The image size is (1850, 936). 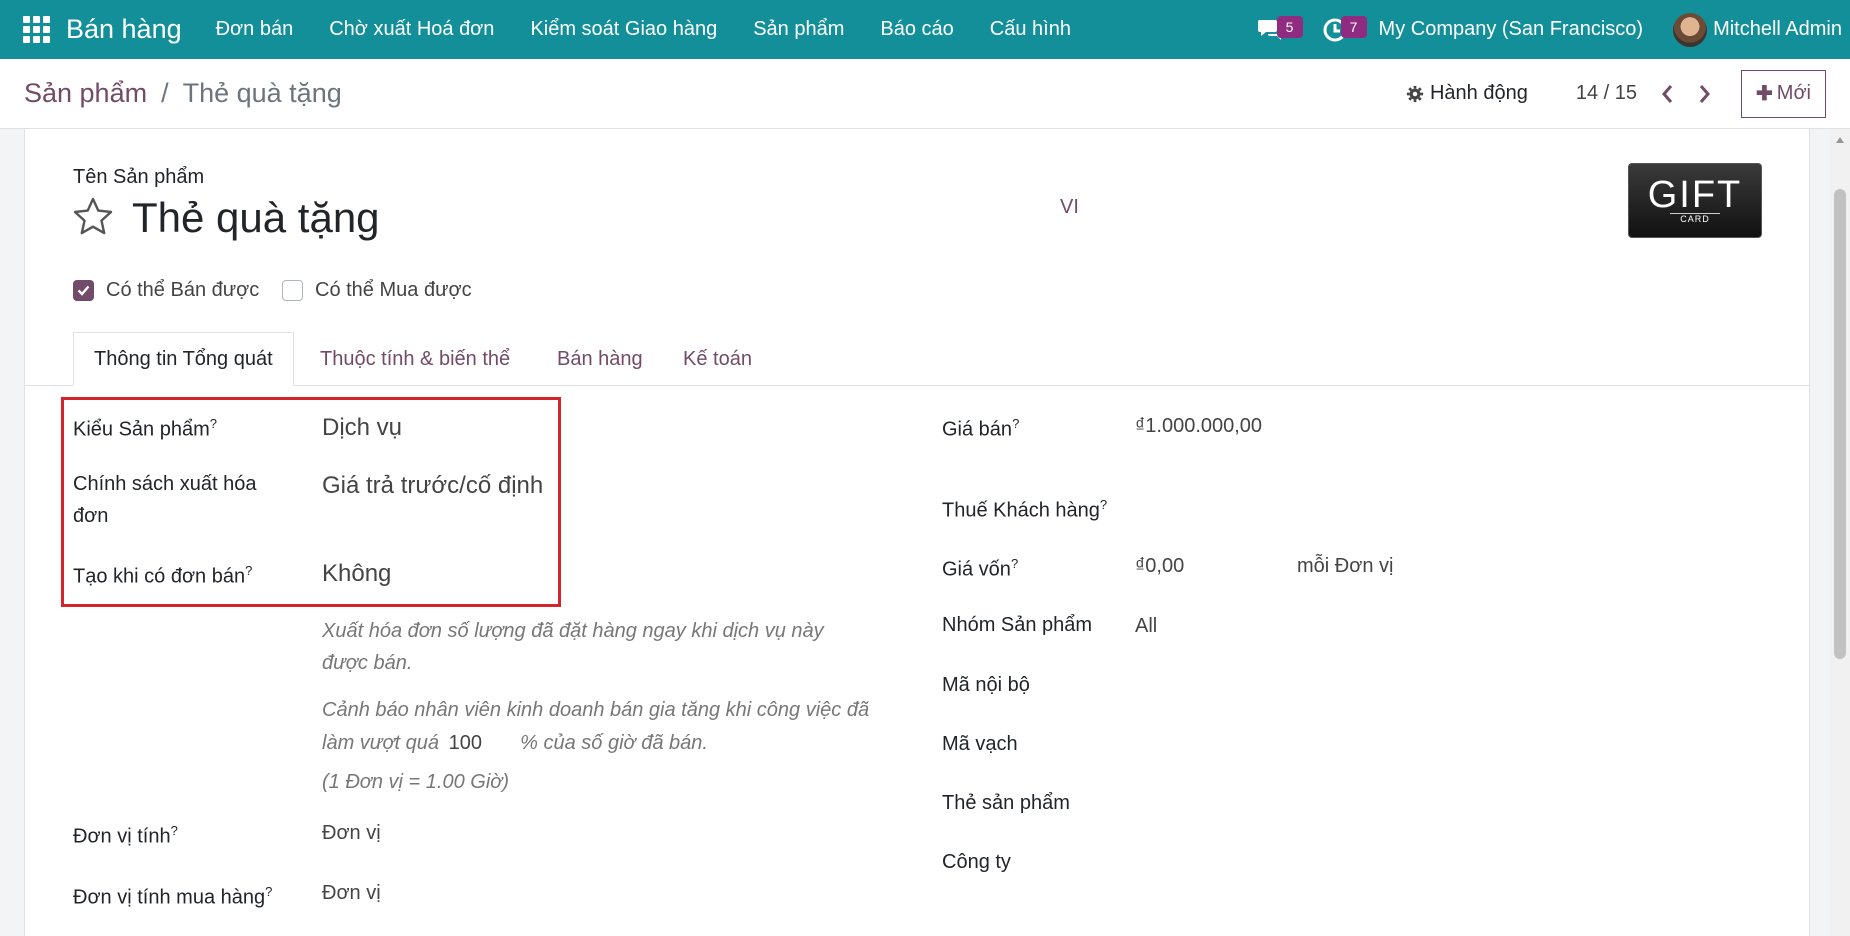 I want to click on checkbox-unchecked-icon, so click(x=292, y=290).